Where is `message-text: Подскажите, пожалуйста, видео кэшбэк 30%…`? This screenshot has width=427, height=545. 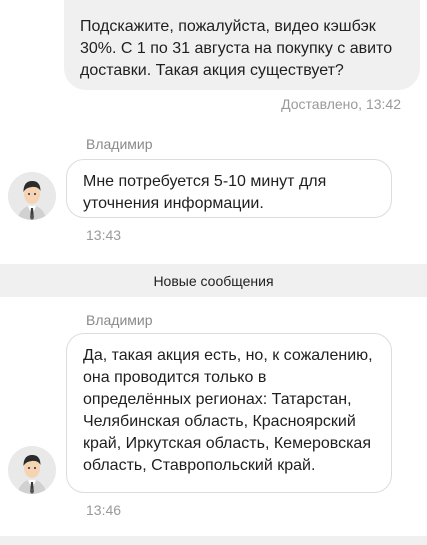 message-text: Подскажите, пожалуйста, видео кэшбэк 30%… is located at coordinates (236, 48).